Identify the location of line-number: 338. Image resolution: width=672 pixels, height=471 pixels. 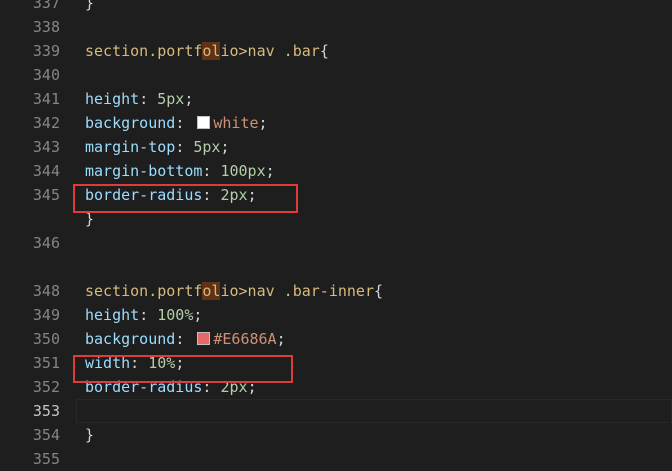
(46, 27).